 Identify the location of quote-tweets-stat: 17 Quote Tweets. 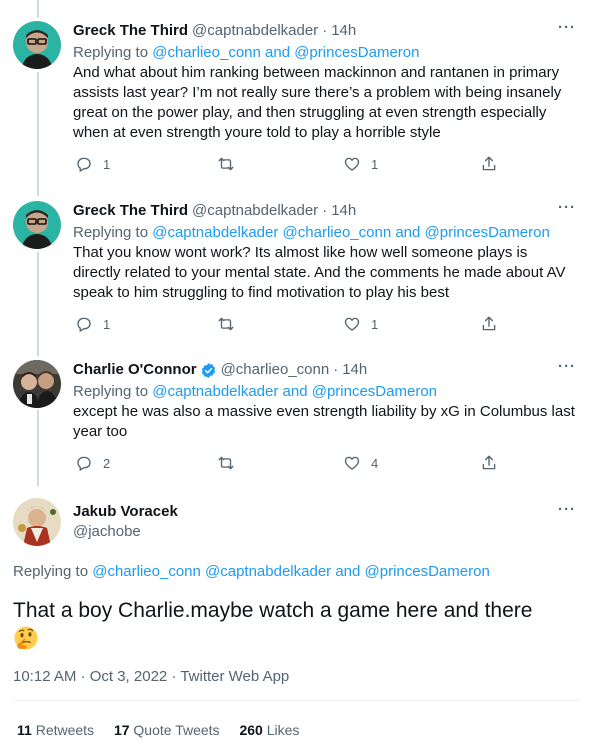
(167, 730).